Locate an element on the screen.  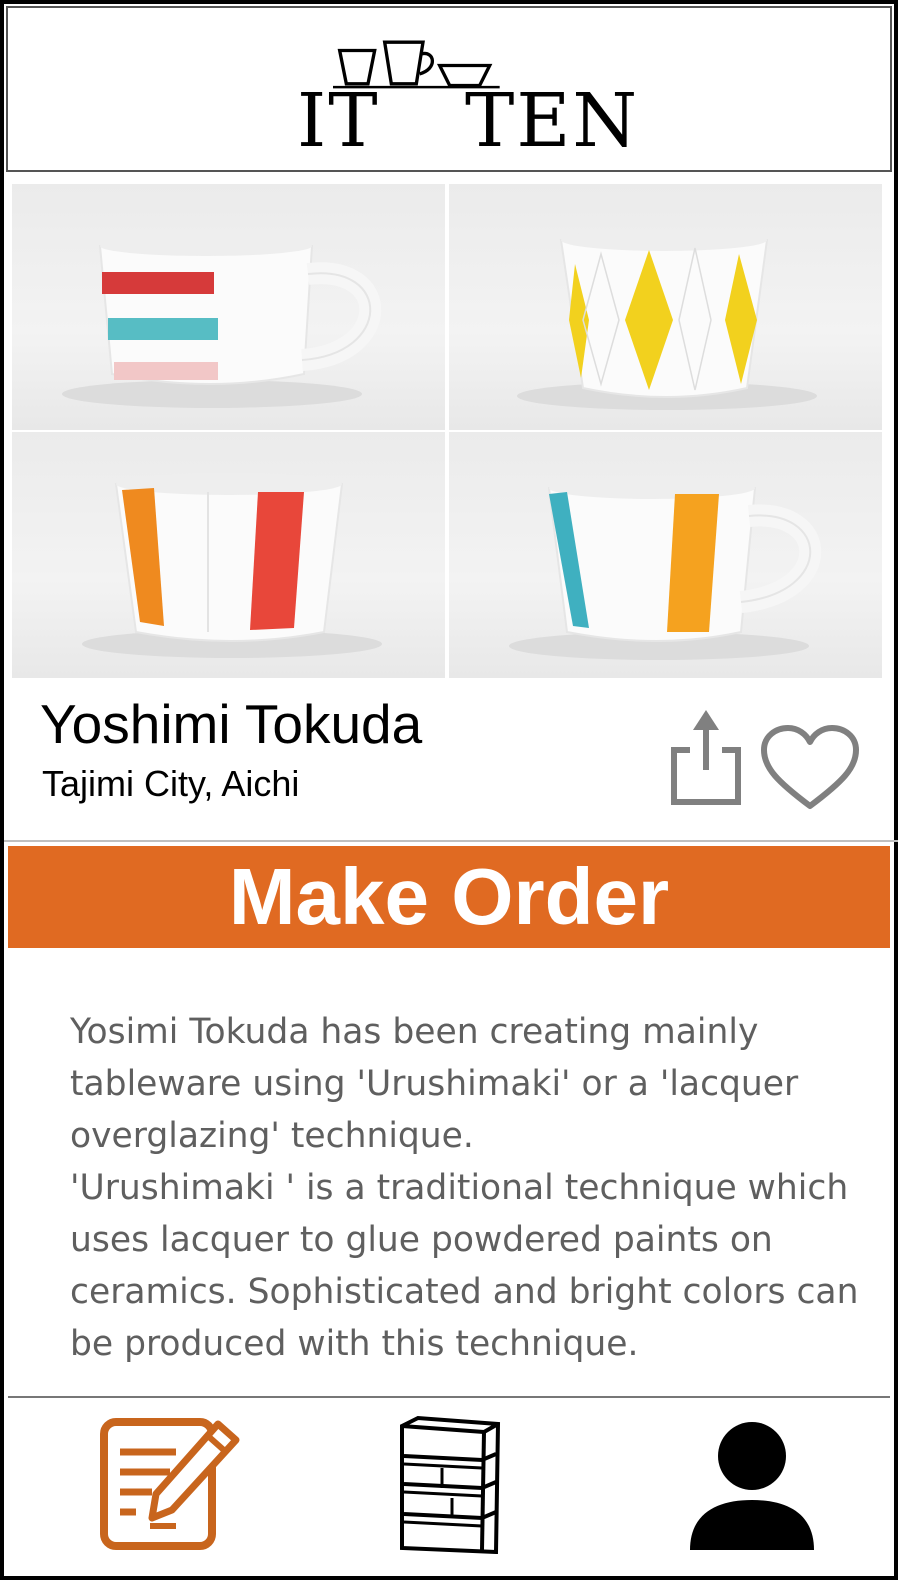
logo-text: IT TEN is located at coordinates (473, 121).